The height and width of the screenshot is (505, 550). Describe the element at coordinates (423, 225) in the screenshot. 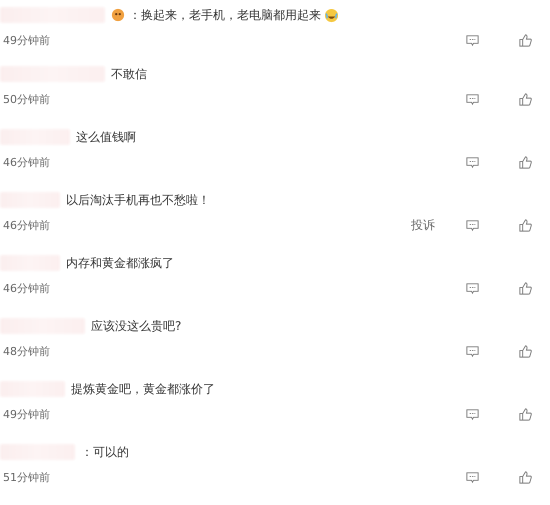

I see `report-link: 投诉` at that location.